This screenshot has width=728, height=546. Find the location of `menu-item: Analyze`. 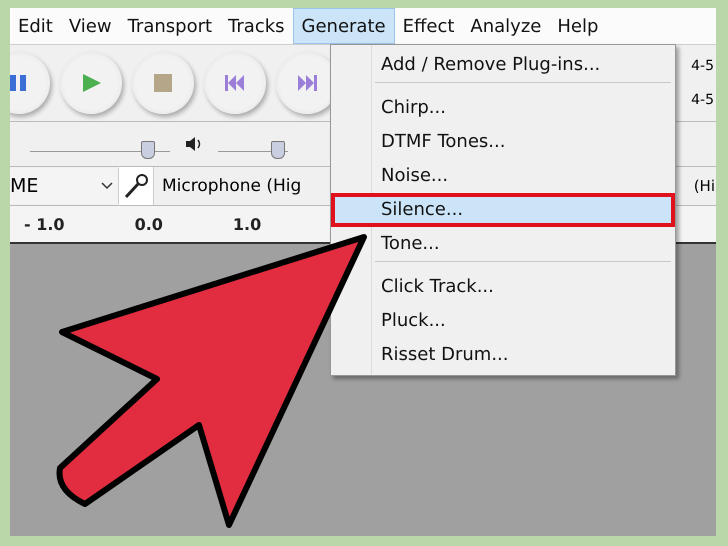

menu-item: Analyze is located at coordinates (506, 26).